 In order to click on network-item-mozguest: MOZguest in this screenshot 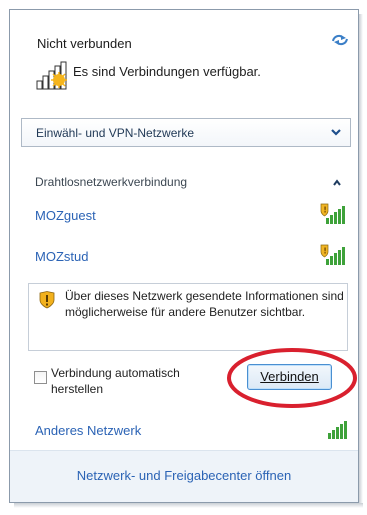, I will do `click(65, 215)`.